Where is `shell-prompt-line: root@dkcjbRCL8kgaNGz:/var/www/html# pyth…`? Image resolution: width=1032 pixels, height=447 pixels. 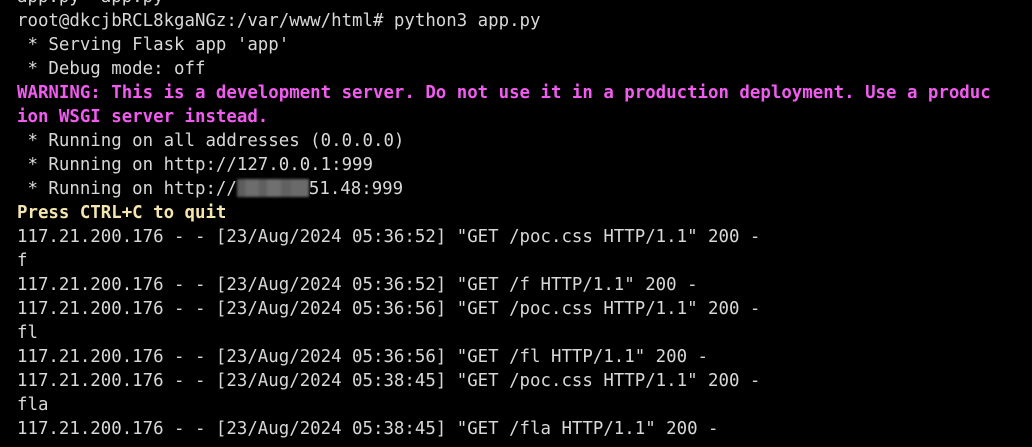
shell-prompt-line: root@dkcjbRCL8kgaNGz:/var/www/html# pyth… is located at coordinates (279, 21).